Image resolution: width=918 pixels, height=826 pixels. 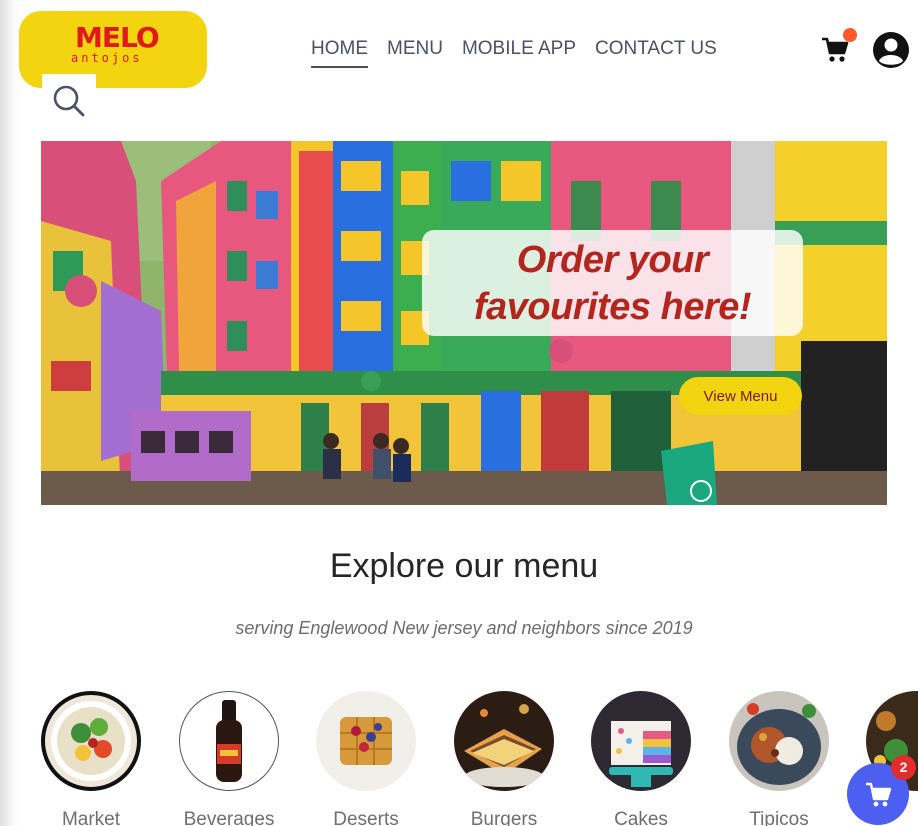 What do you see at coordinates (740, 396) in the screenshot?
I see `view-menu-button: View Menu` at bounding box center [740, 396].